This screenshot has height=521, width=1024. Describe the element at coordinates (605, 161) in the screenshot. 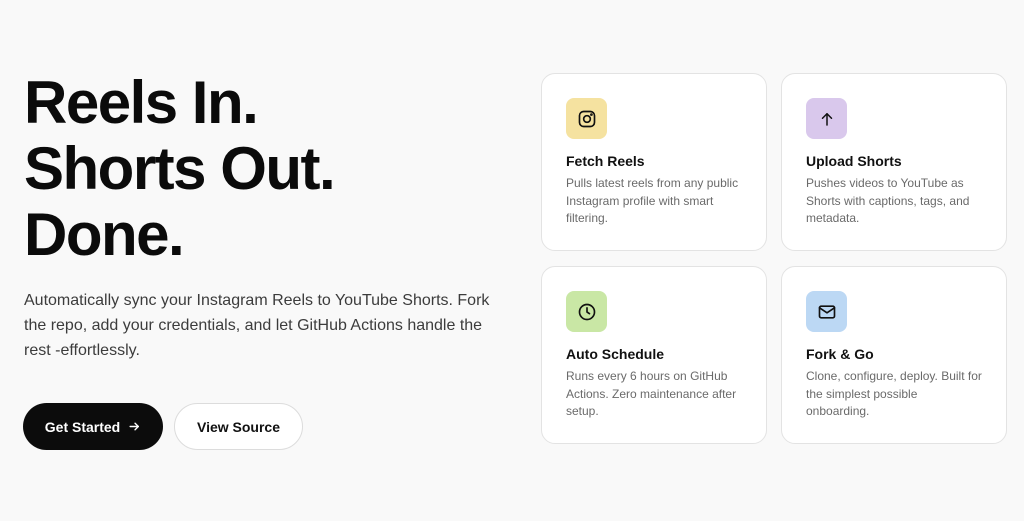

I see `feature-title: Fetch Reels` at that location.